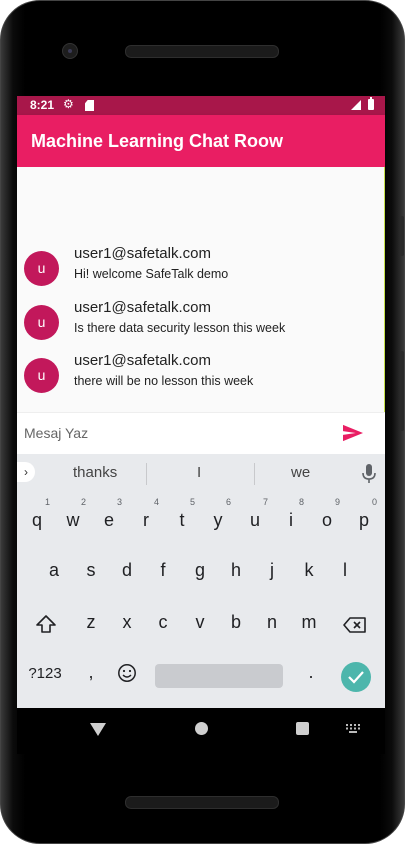 The image size is (407, 846). I want to click on message-text: Is there data security lesson this week, so click(180, 328).